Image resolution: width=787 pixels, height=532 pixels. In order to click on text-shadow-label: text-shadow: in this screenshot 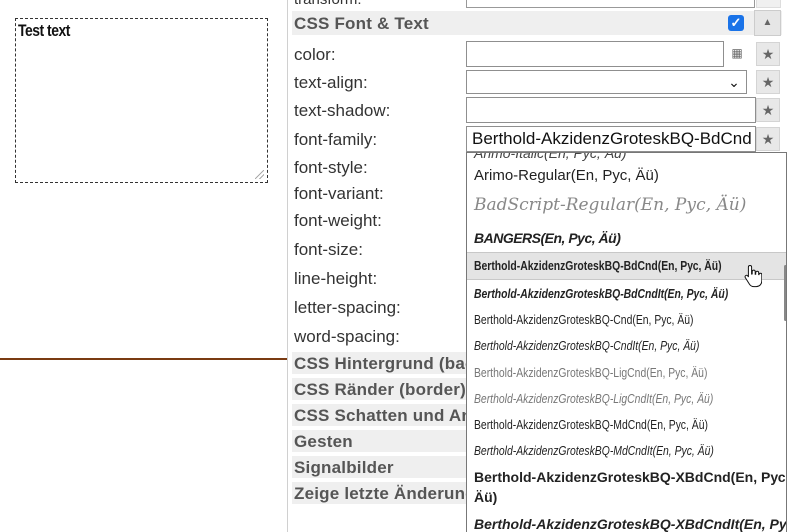, I will do `click(342, 110)`.